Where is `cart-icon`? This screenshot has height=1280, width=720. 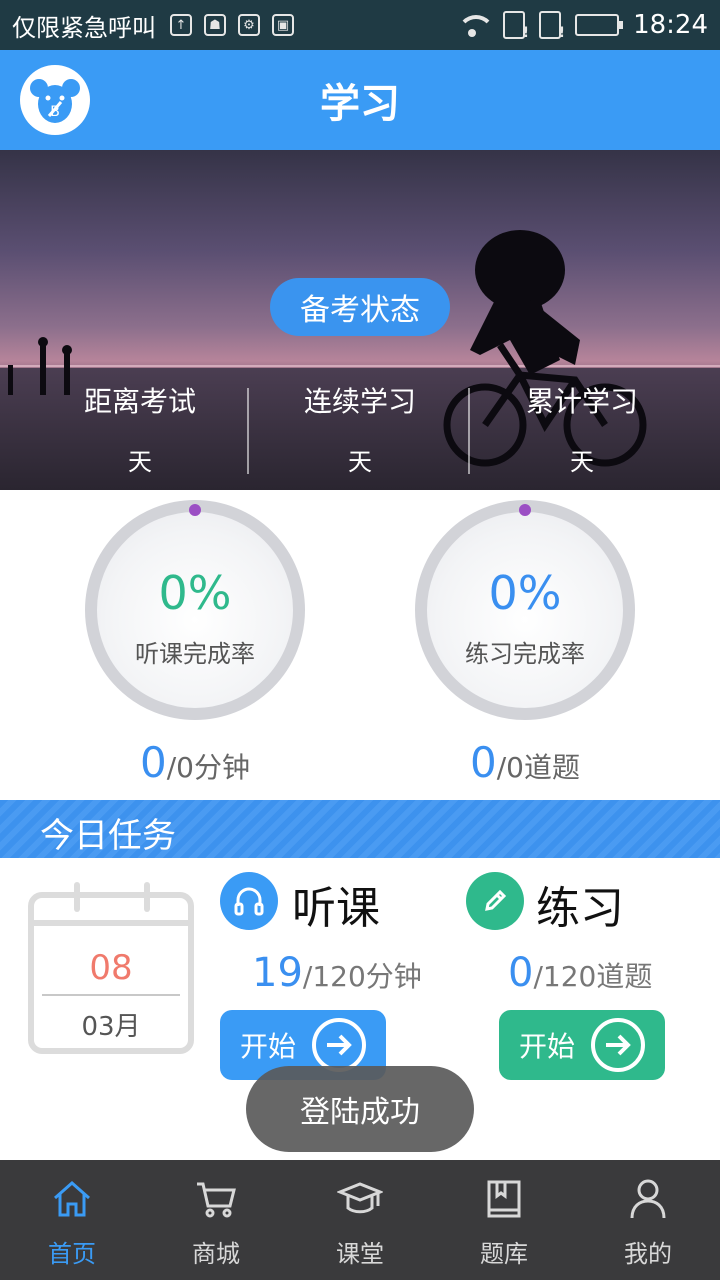
cart-icon is located at coordinates (216, 1200).